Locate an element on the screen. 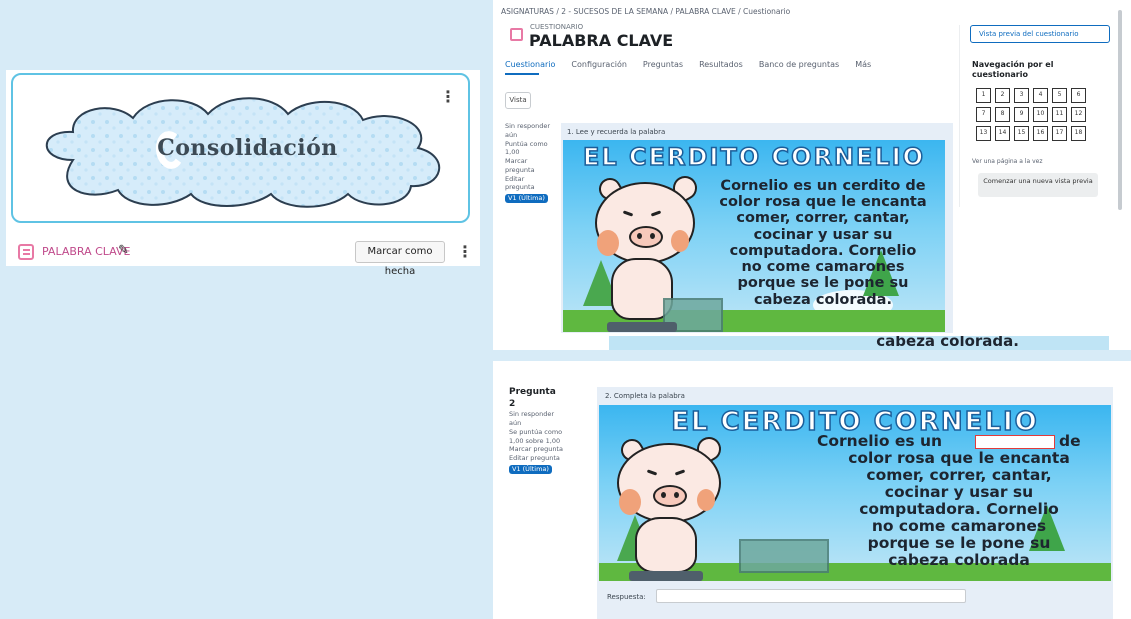 The height and width of the screenshot is (619, 1131). nav-question-button: 7 is located at coordinates (983, 114).